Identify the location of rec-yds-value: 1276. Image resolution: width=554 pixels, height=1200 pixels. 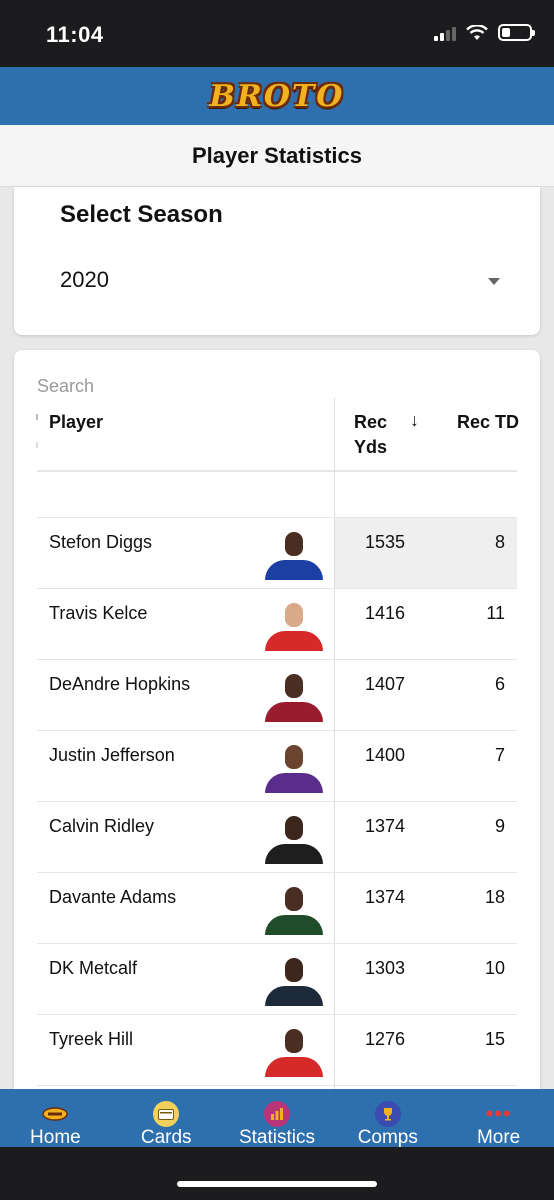
(385, 1039).